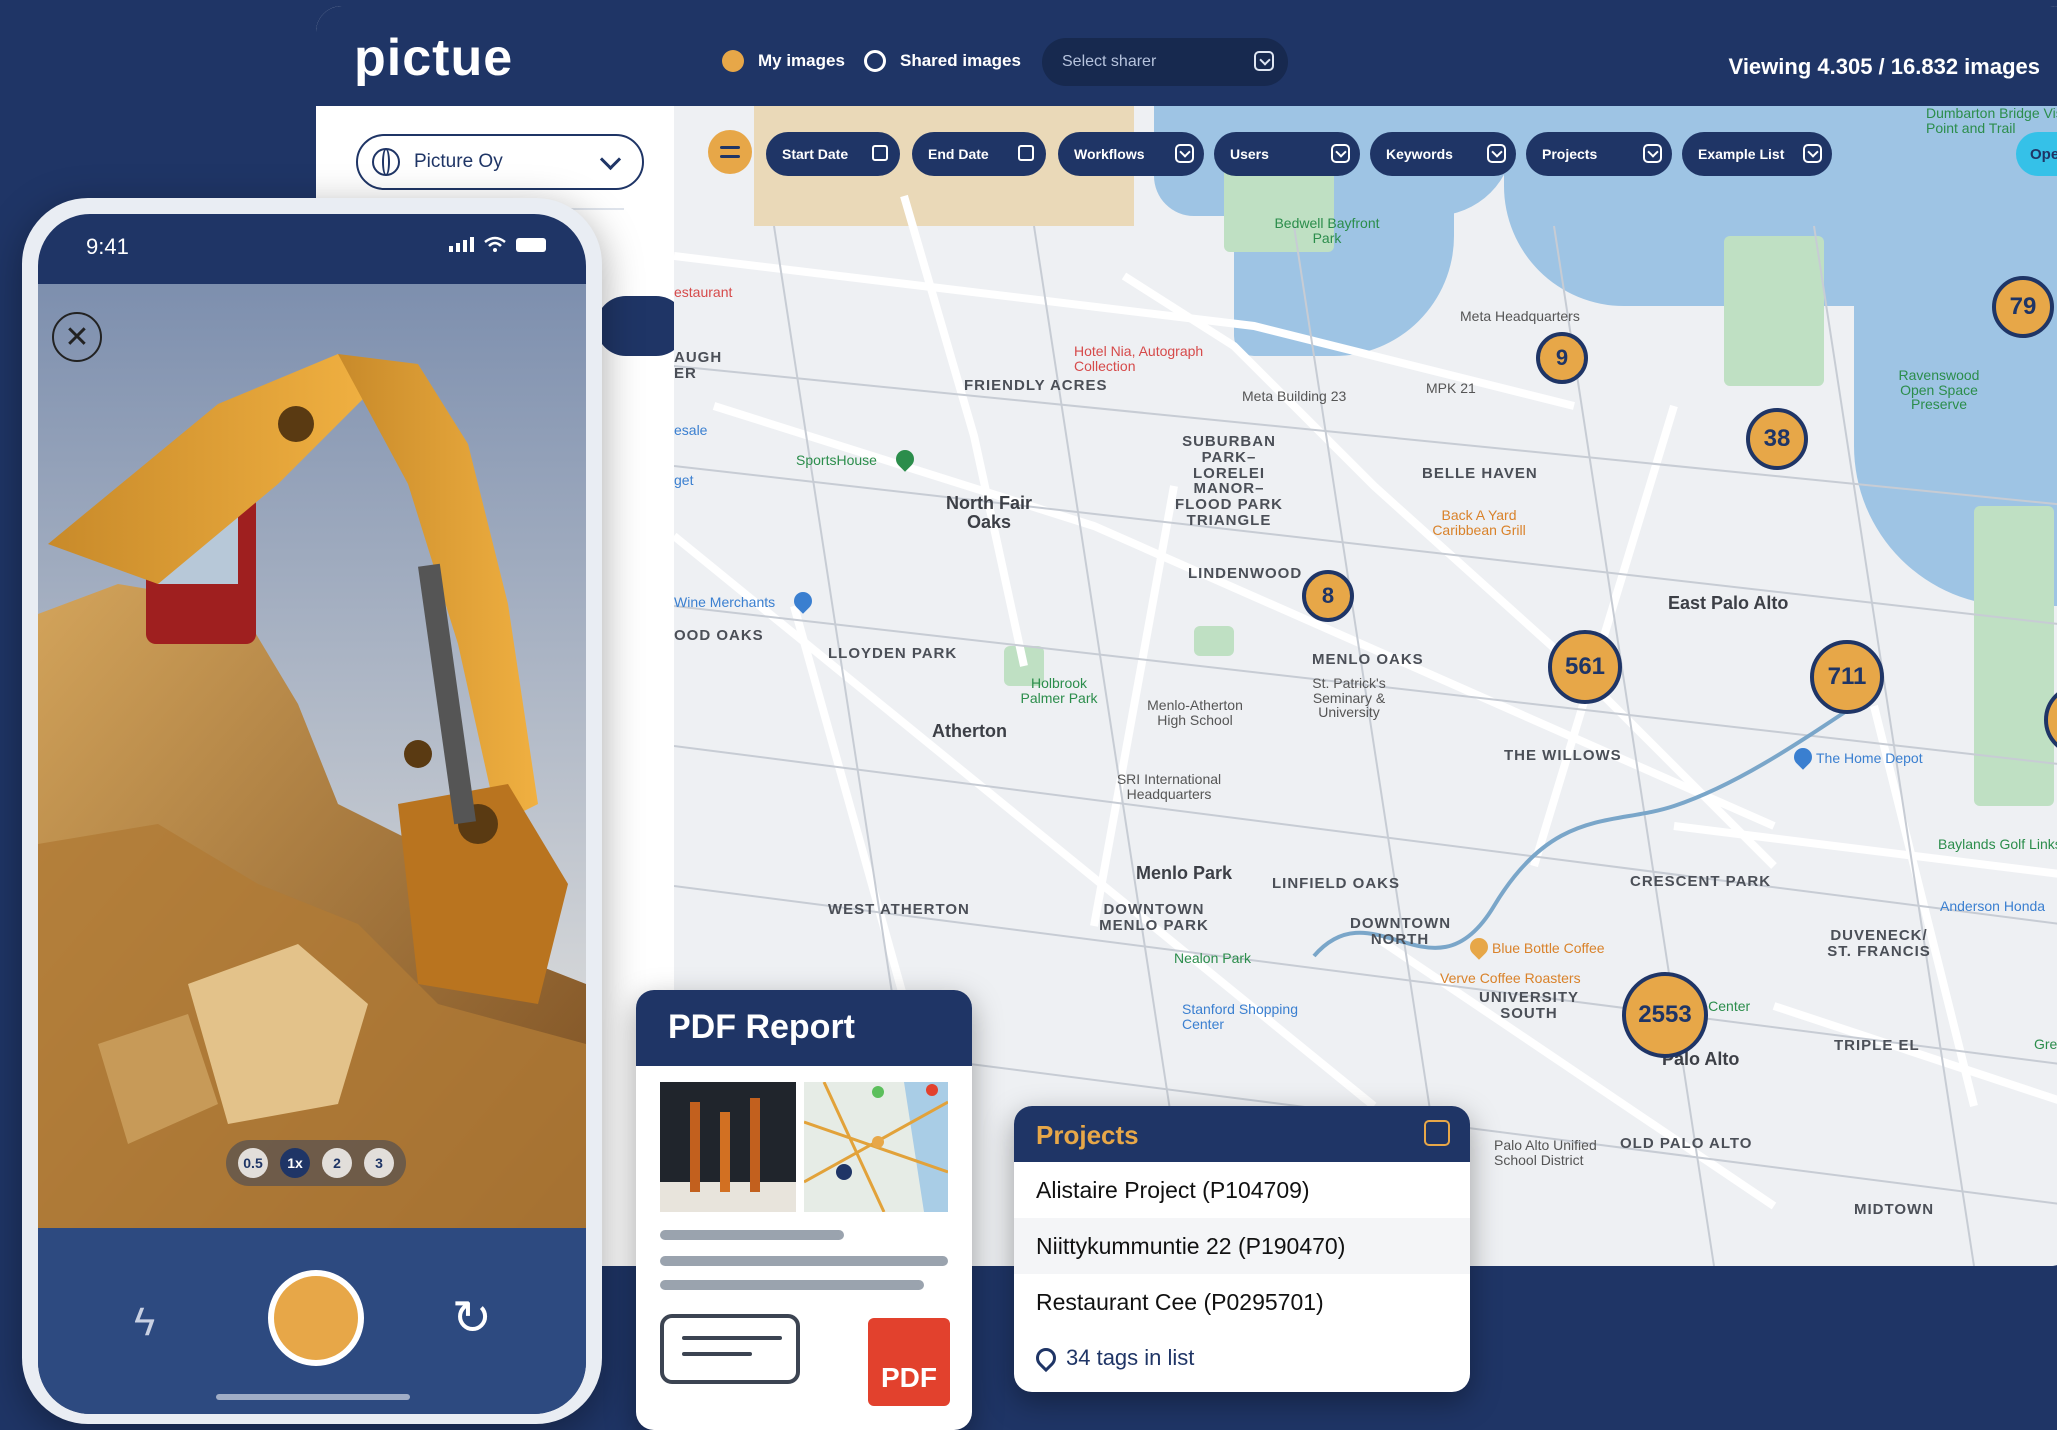  What do you see at coordinates (1169, 787) in the screenshot?
I see `poi-label: SRI International Headquarters` at bounding box center [1169, 787].